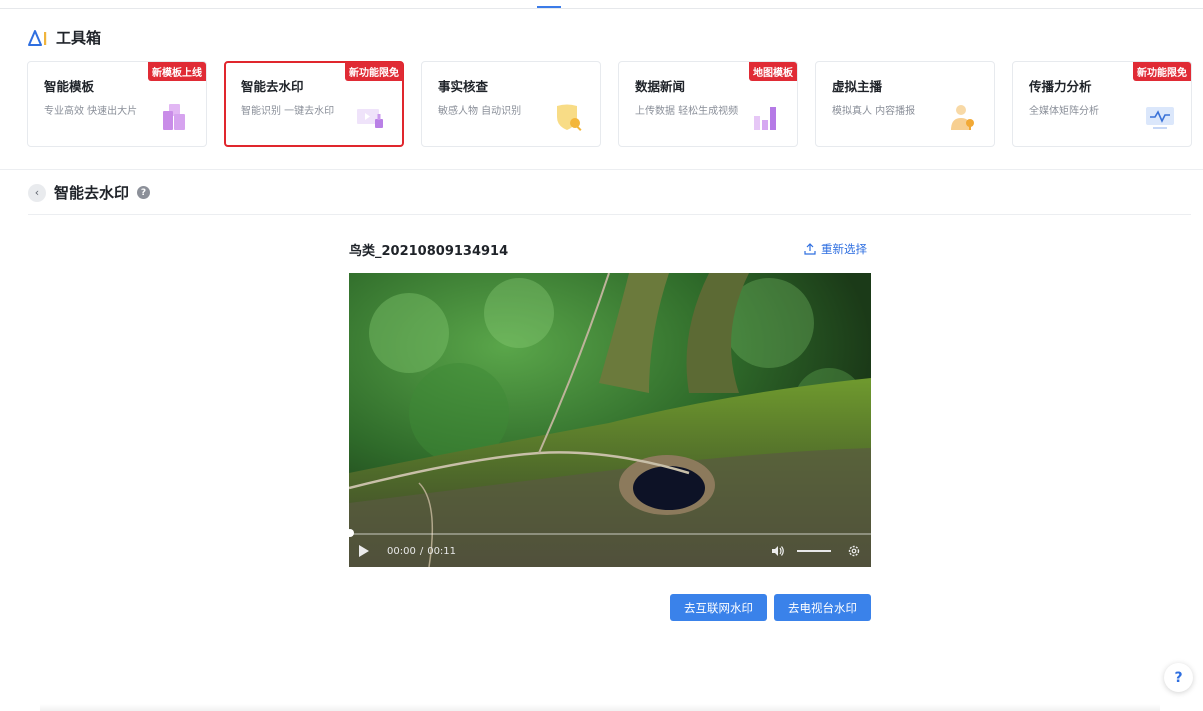  Describe the element at coordinates (708, 104) in the screenshot. I see `tool-card-data-news: 数据新闻 上传数据 轻松生成视频 地图模板` at that location.